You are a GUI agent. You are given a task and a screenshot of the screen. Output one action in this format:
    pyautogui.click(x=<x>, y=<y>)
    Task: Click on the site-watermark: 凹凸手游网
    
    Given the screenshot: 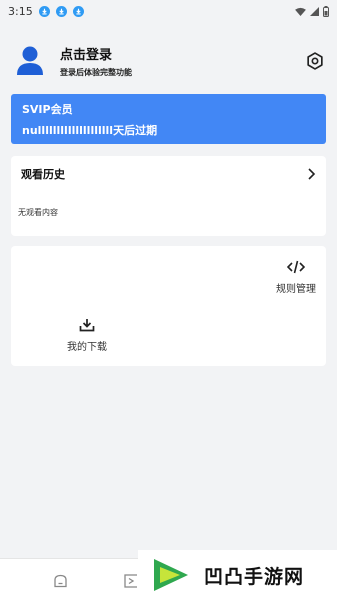 What is the action you would take?
    pyautogui.click(x=237, y=575)
    